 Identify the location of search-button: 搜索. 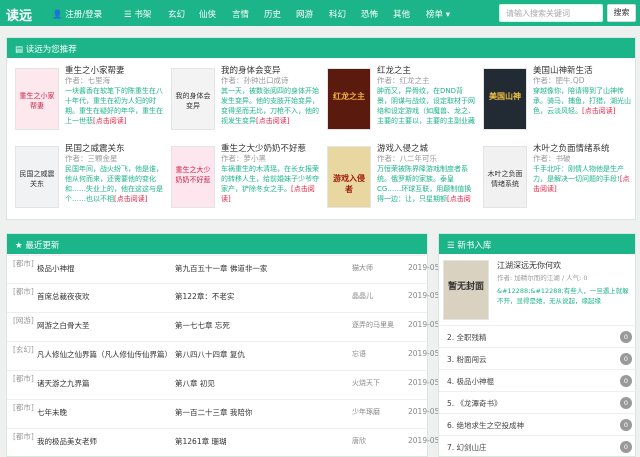
(621, 13).